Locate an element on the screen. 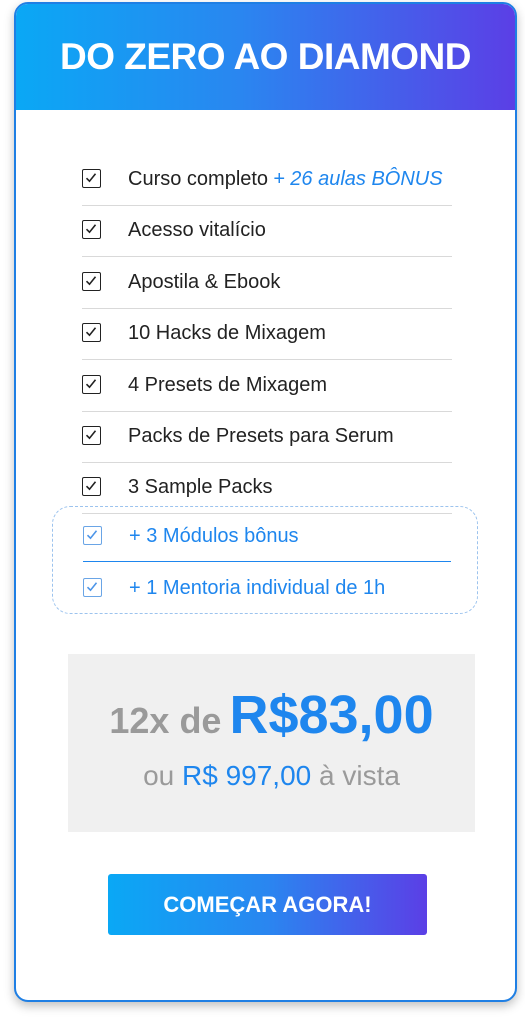 The width and height of the screenshot is (525, 1024). plan-title: DO ZERO AO DIAMOND is located at coordinates (265, 56).